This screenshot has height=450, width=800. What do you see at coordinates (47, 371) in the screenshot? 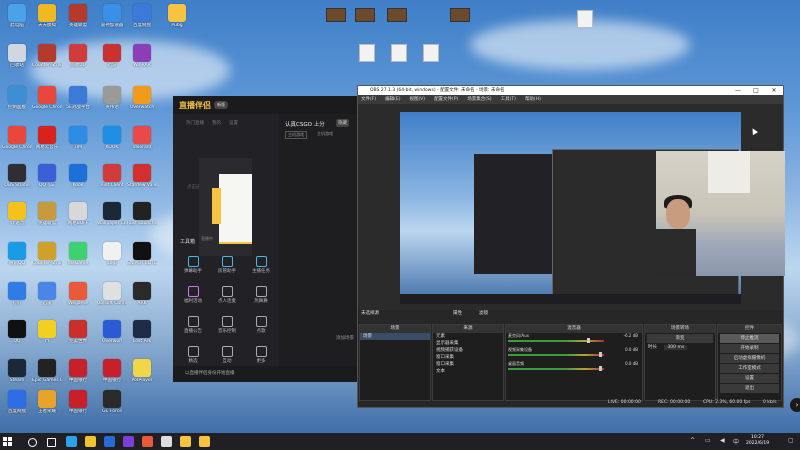
I see `desktop-icon: Epic Games Launcher` at bounding box center [47, 371].